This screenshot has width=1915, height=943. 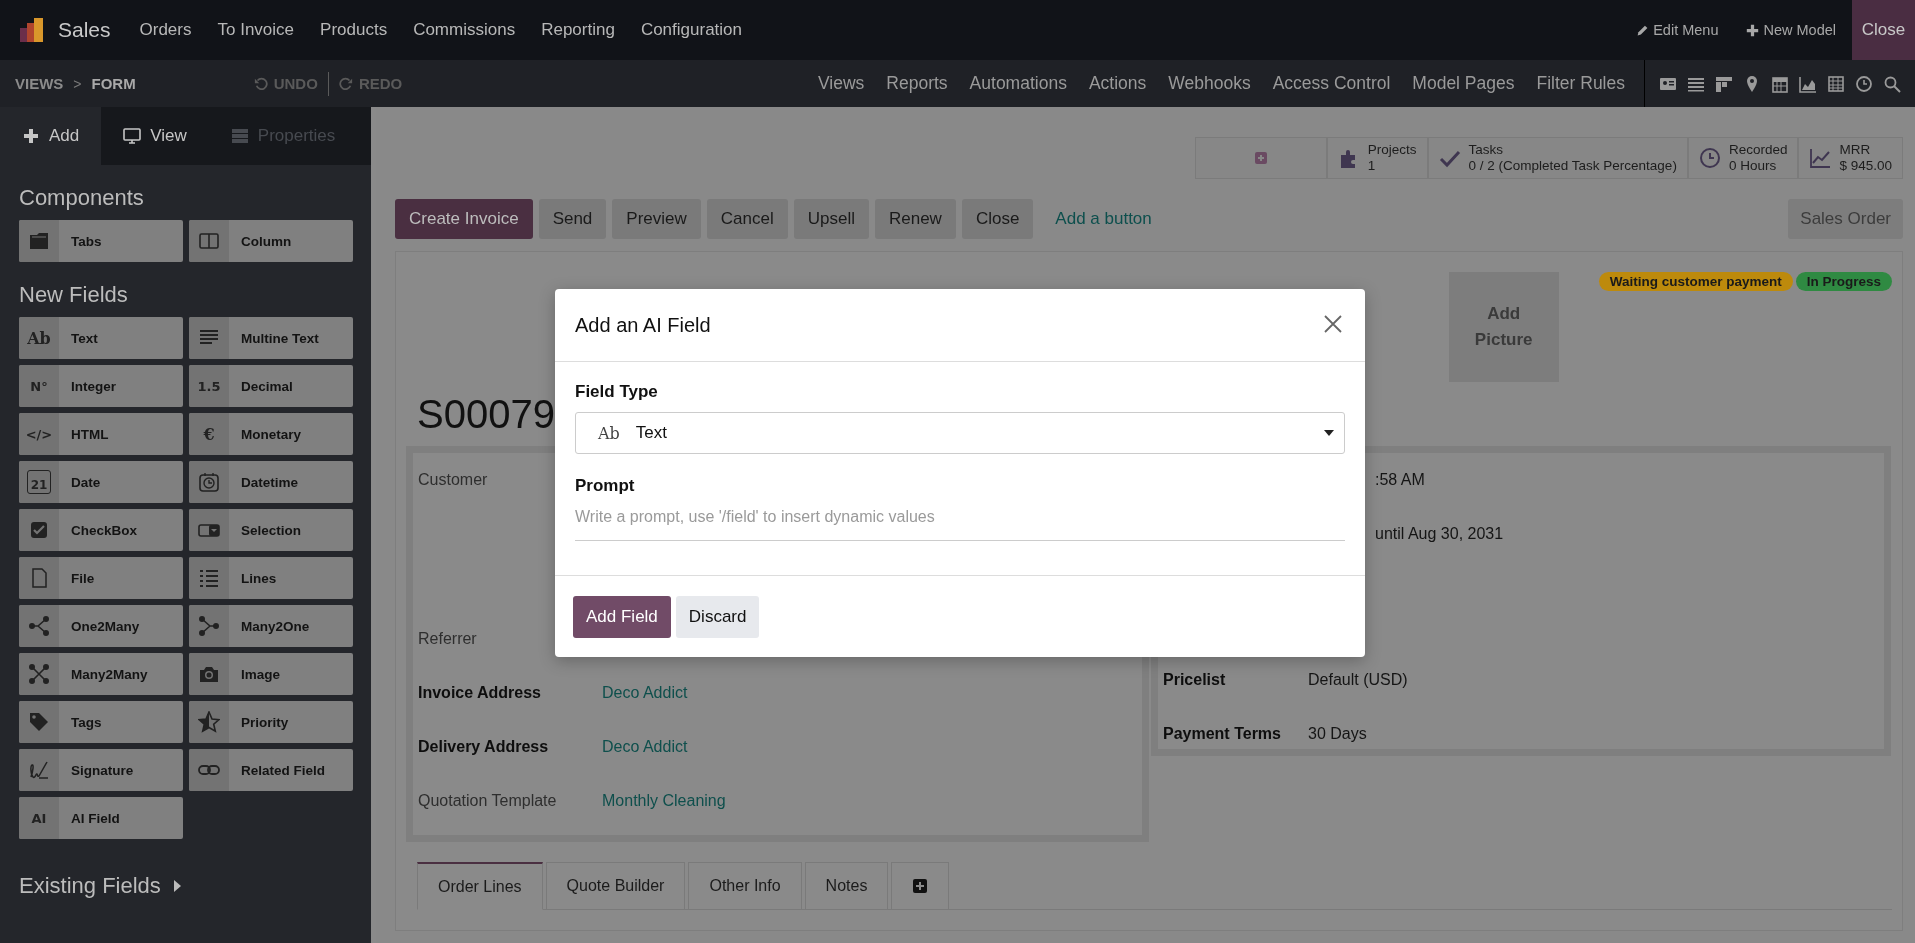 What do you see at coordinates (1843, 281) in the screenshot?
I see `status-badge: In Progress` at bounding box center [1843, 281].